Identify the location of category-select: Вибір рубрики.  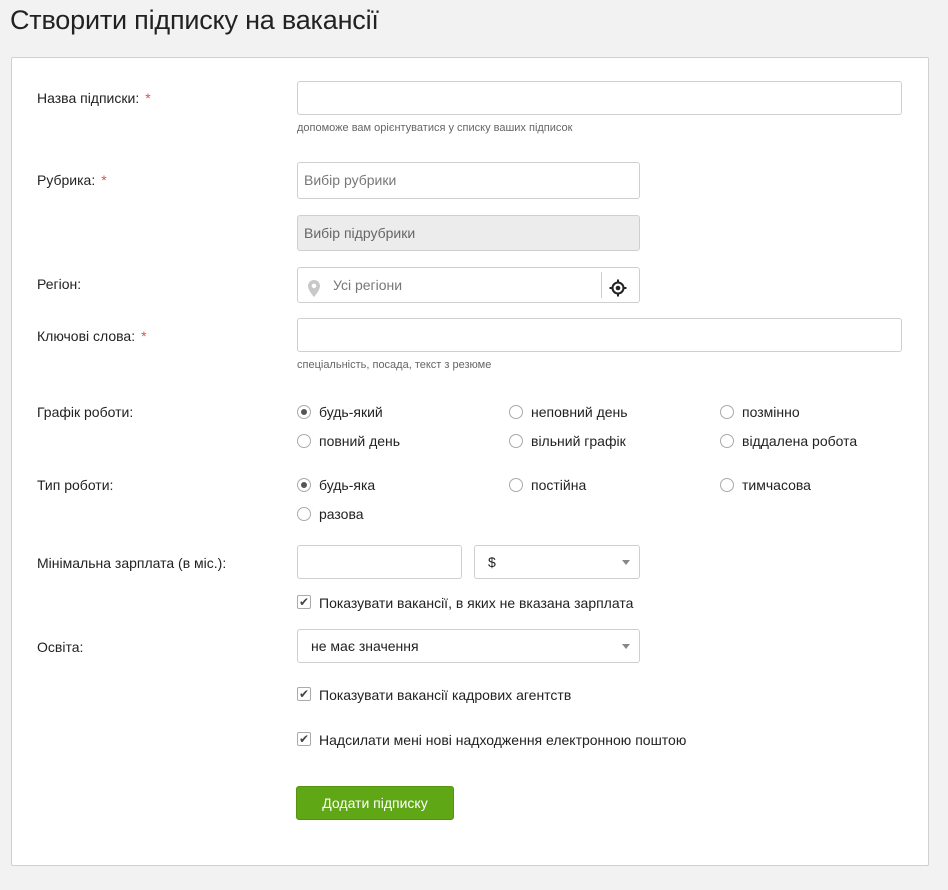
(468, 180).